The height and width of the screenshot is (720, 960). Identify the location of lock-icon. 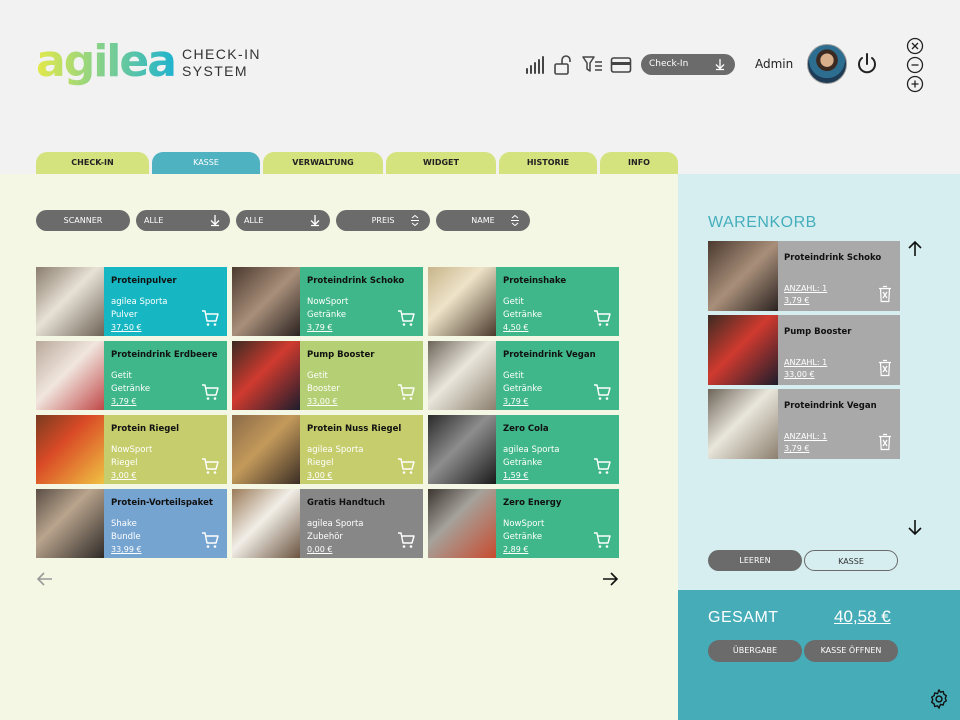
(563, 65).